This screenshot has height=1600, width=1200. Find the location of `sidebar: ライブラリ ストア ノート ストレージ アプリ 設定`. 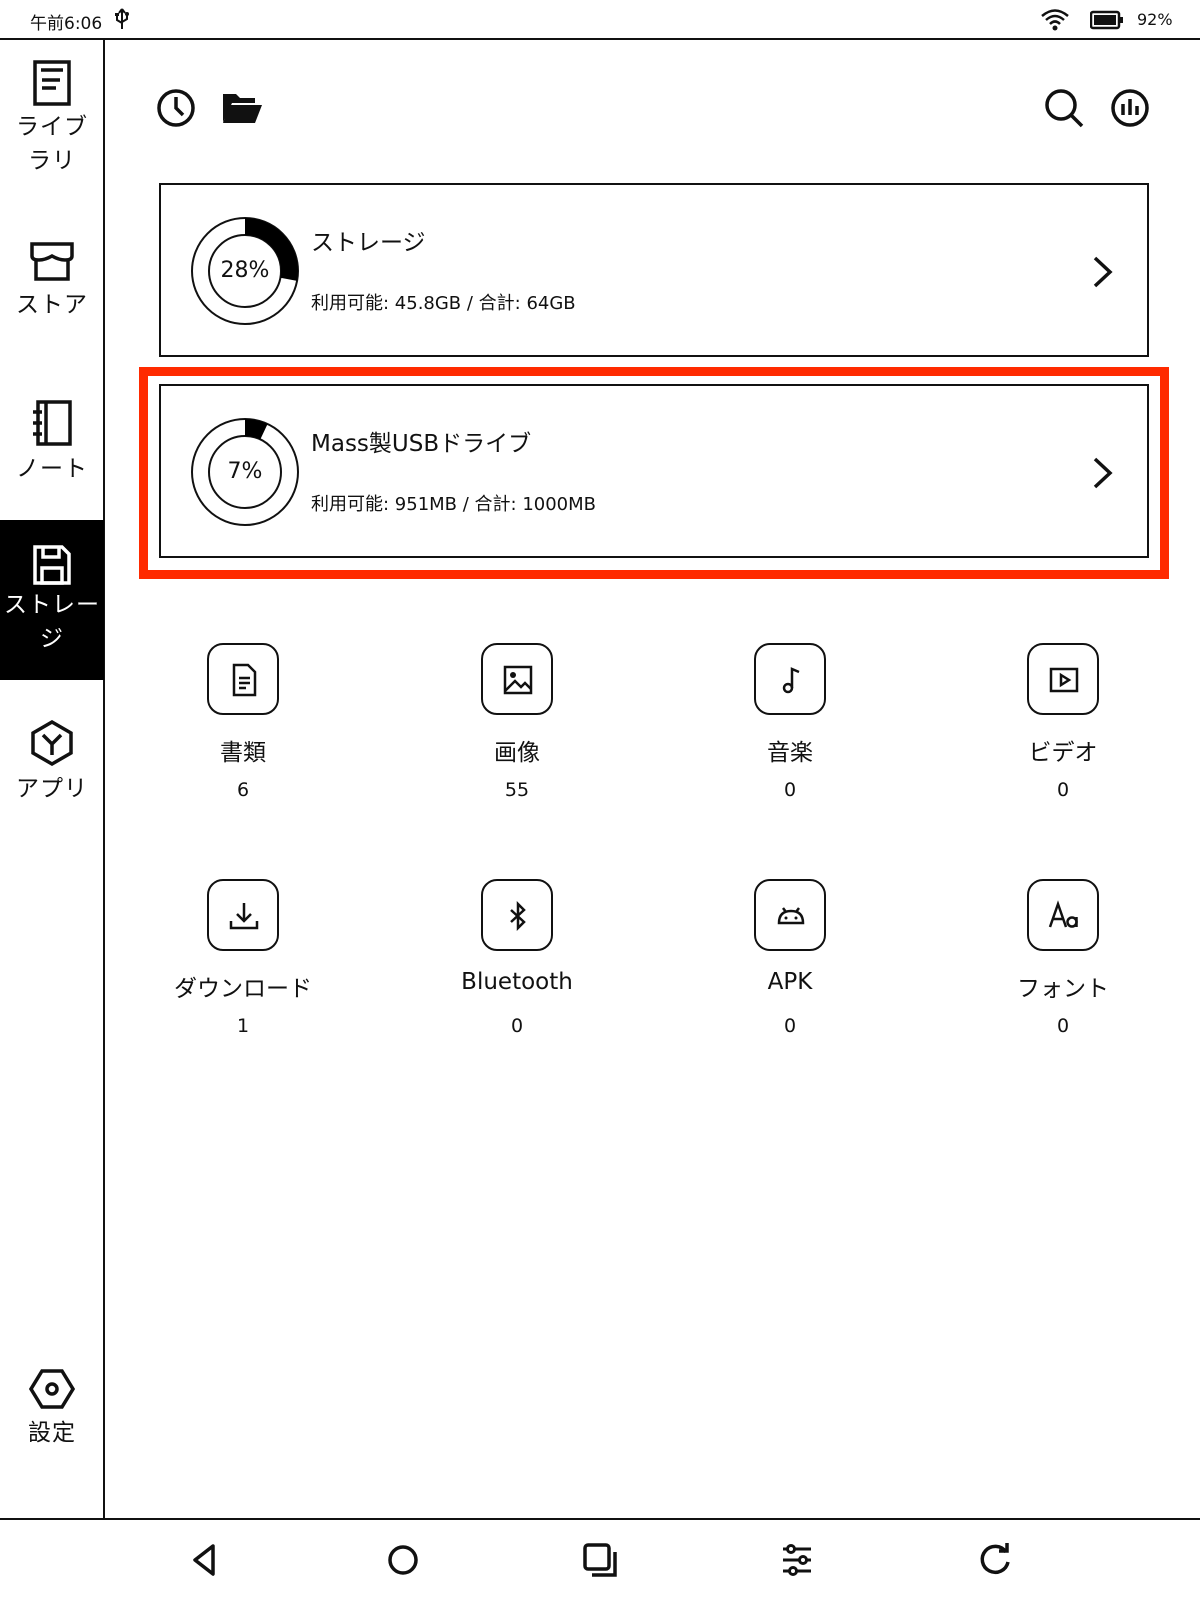

sidebar: ライブラリ ストア ノート ストレージ アプリ 設定 is located at coordinates (52, 779).